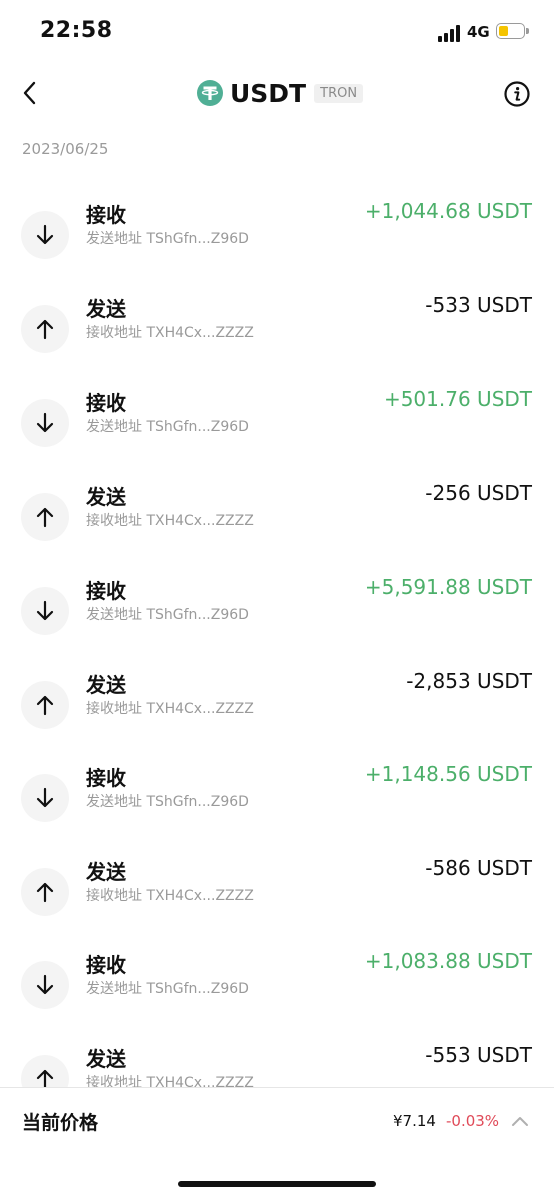 Image resolution: width=554 pixels, height=1200 pixels. Describe the element at coordinates (478, 305) in the screenshot. I see `transaction-amount: -533 USDT` at that location.